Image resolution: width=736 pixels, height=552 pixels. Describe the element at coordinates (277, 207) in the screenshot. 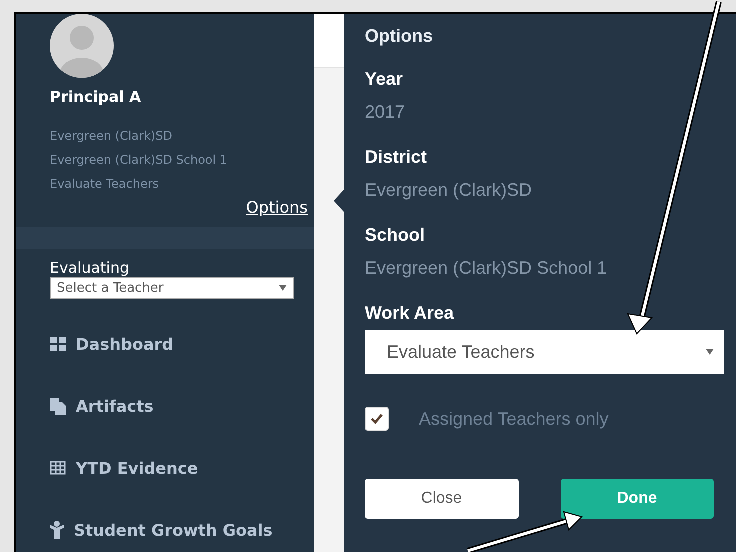

I see `options-link: Options` at that location.